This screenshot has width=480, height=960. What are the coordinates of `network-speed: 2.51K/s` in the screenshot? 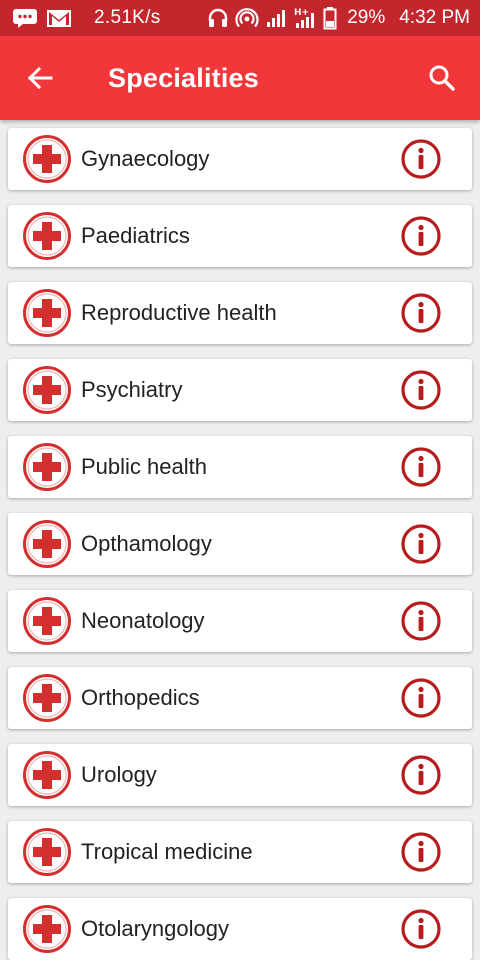 It's located at (127, 17).